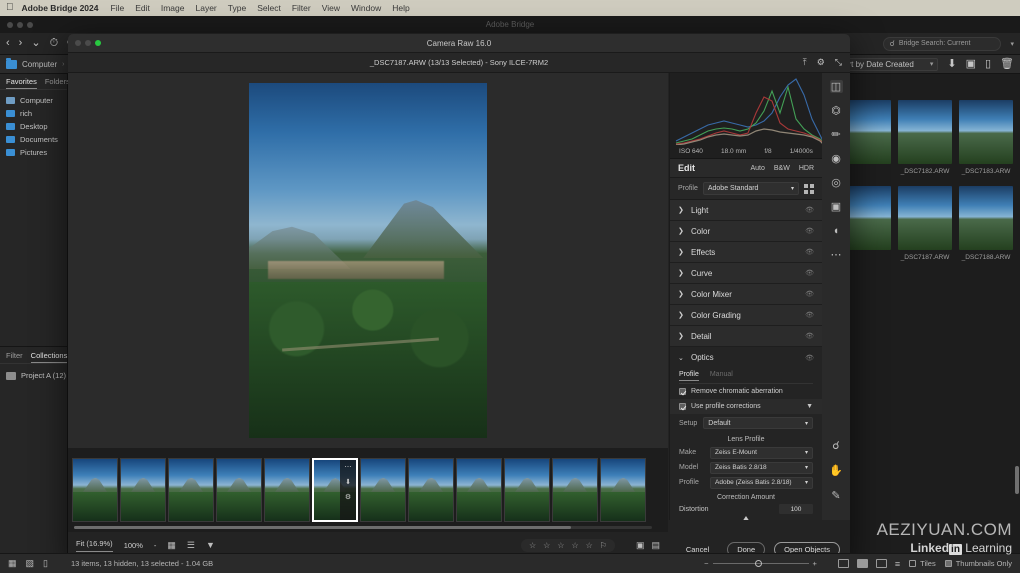 Image resolution: width=1020 pixels, height=573 pixels. I want to click on chevron-down-icon: ⌄, so click(35, 43).